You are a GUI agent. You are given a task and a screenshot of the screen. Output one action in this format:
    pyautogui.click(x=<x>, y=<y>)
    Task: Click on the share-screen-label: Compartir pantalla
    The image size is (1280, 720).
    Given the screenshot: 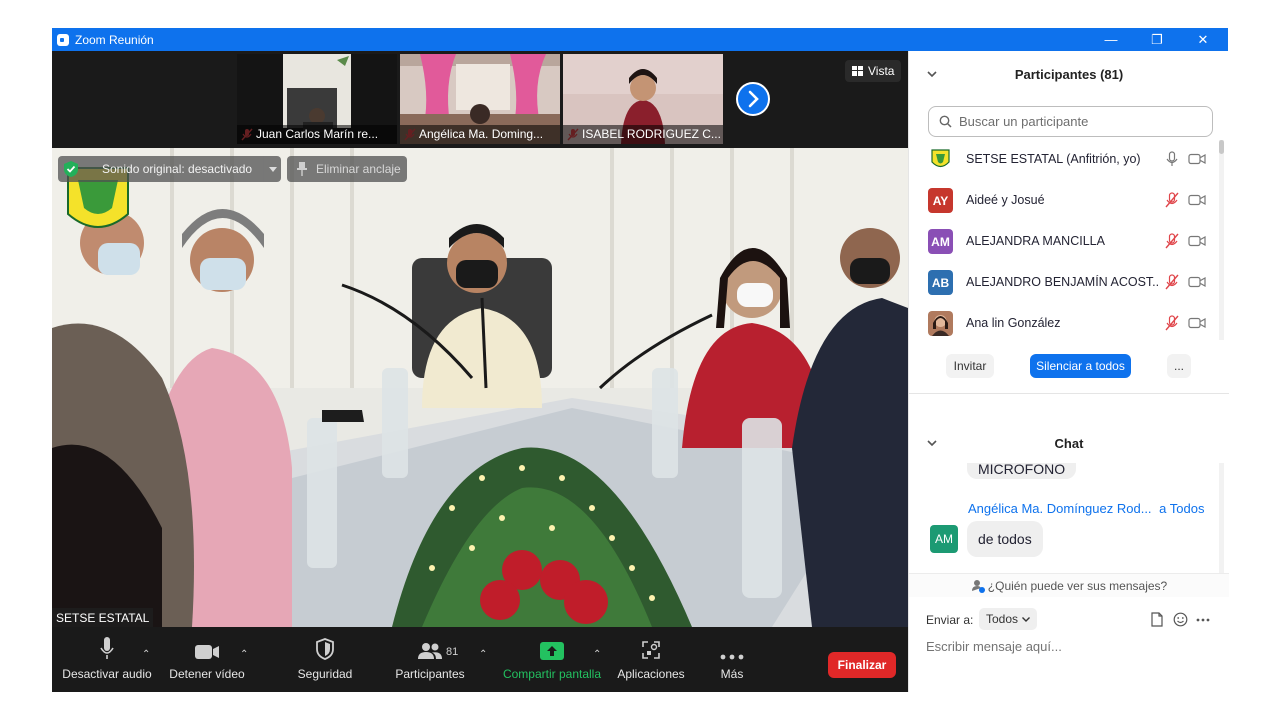 What is the action you would take?
    pyautogui.click(x=552, y=674)
    